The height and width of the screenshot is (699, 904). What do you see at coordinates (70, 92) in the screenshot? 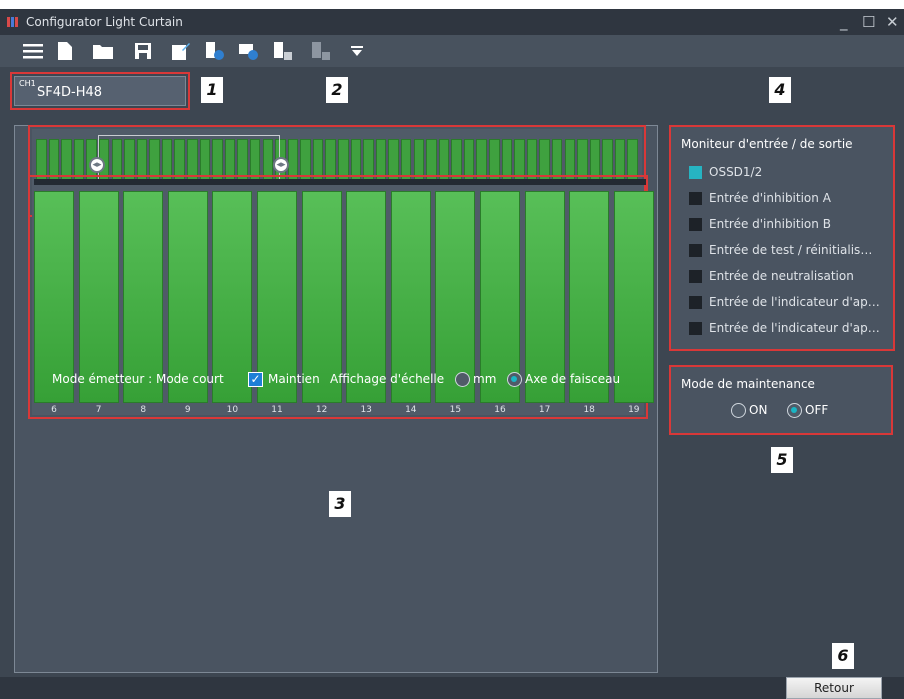
I see `model-name: SF4D-H48` at bounding box center [70, 92].